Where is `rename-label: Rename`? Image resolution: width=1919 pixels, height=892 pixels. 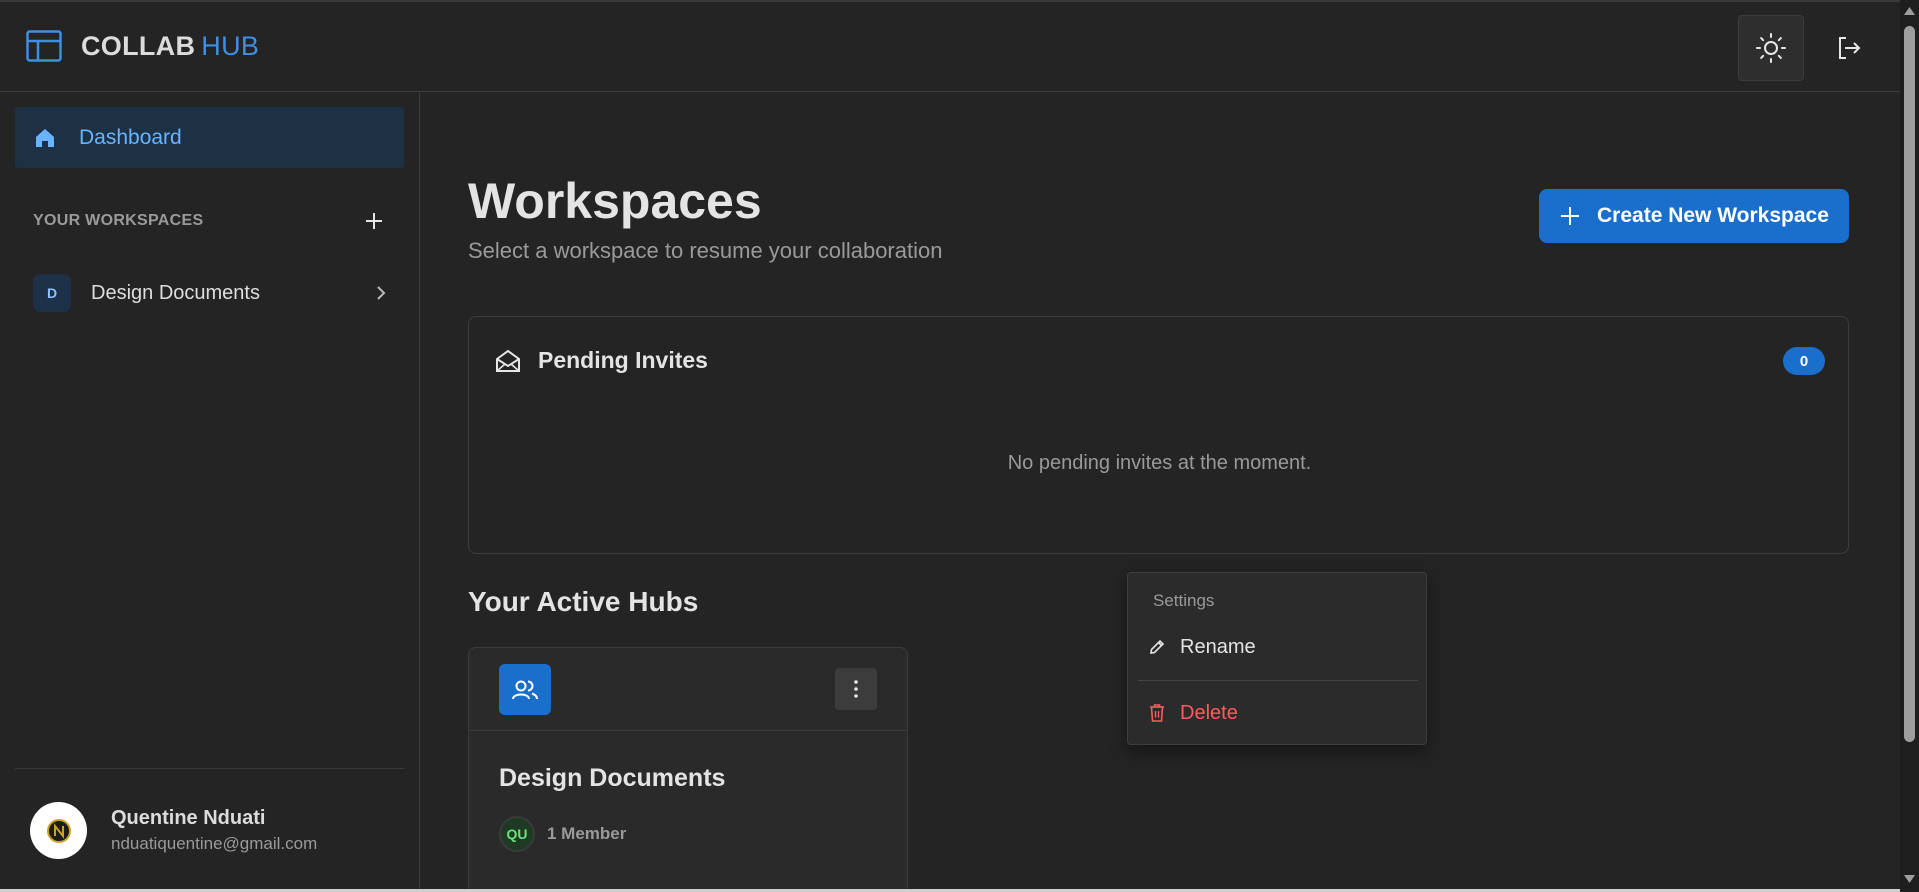 rename-label: Rename is located at coordinates (1218, 646).